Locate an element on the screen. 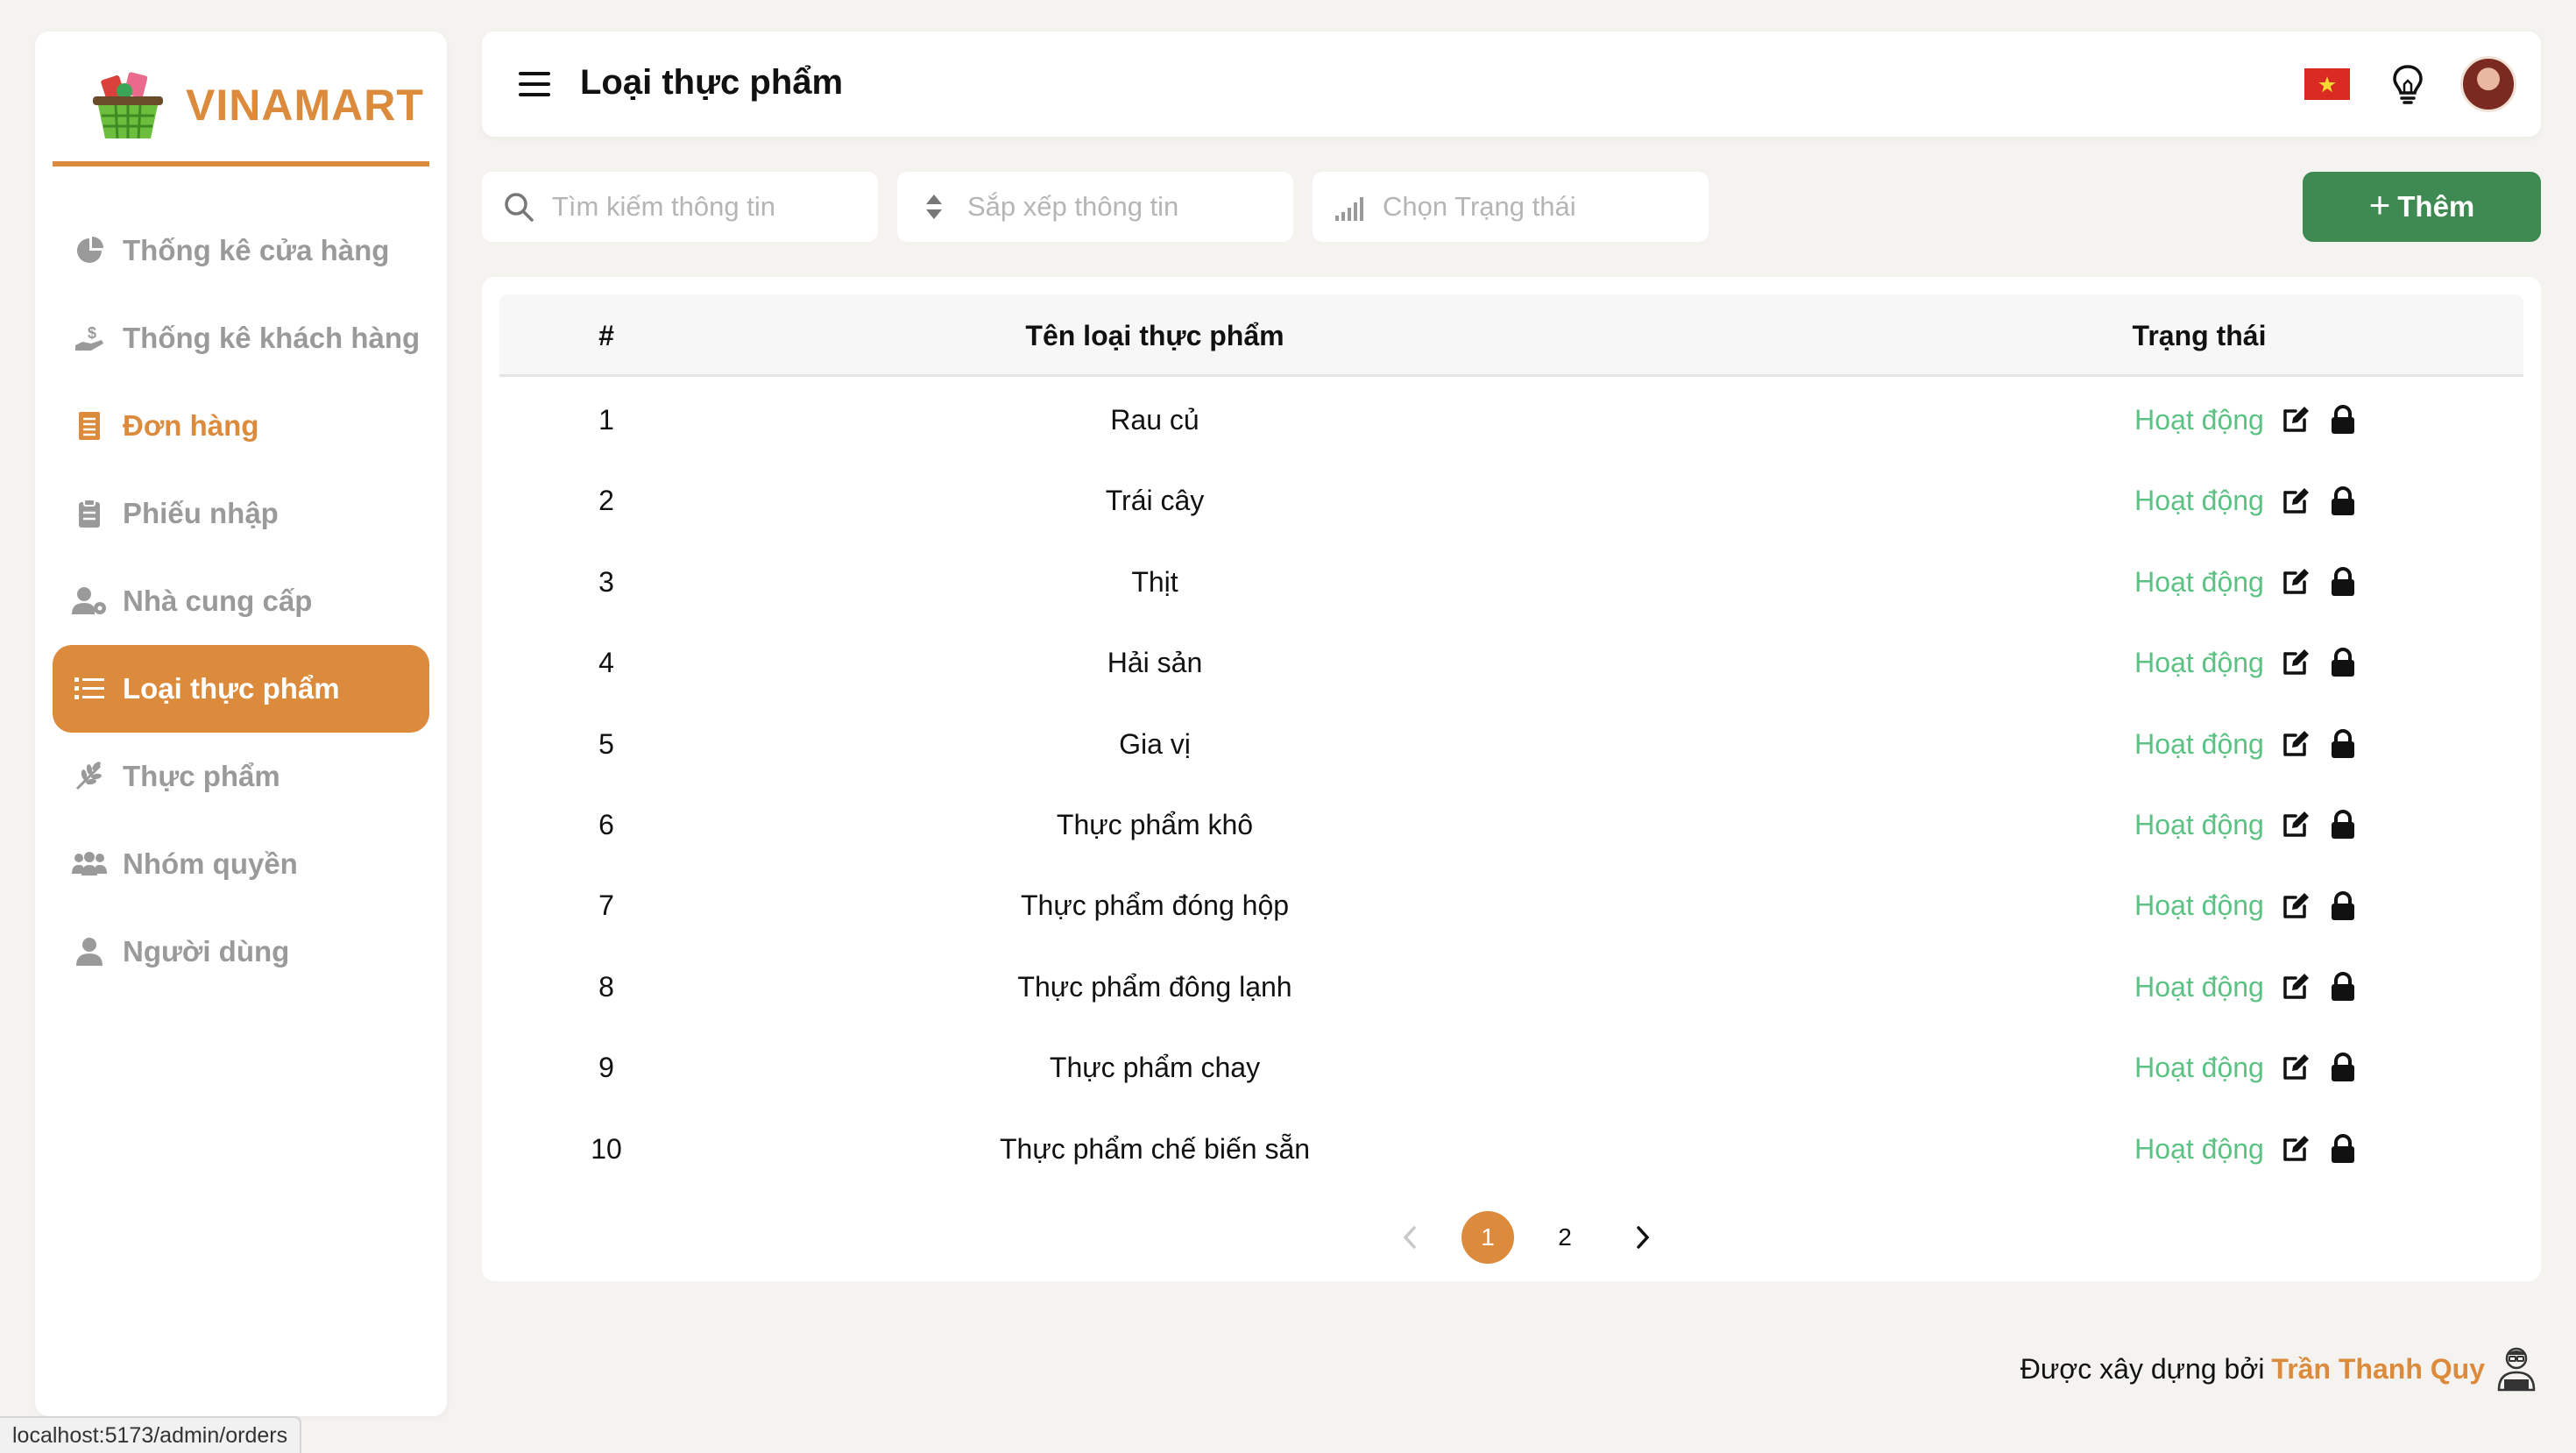 The height and width of the screenshot is (1453, 2576). row-category-name: Thịt is located at coordinates (1154, 581).